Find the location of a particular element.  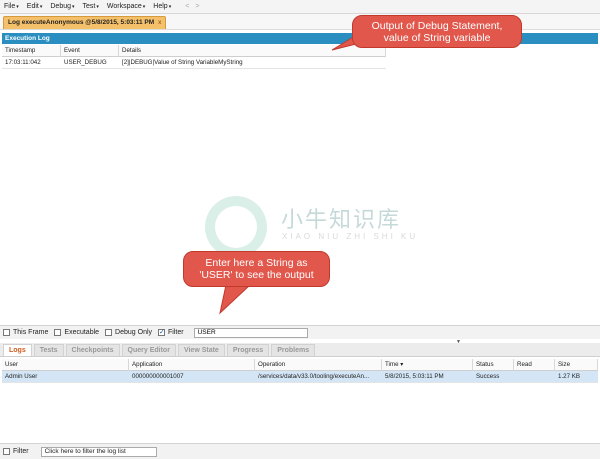

column-header-application: Application is located at coordinates (192, 364).